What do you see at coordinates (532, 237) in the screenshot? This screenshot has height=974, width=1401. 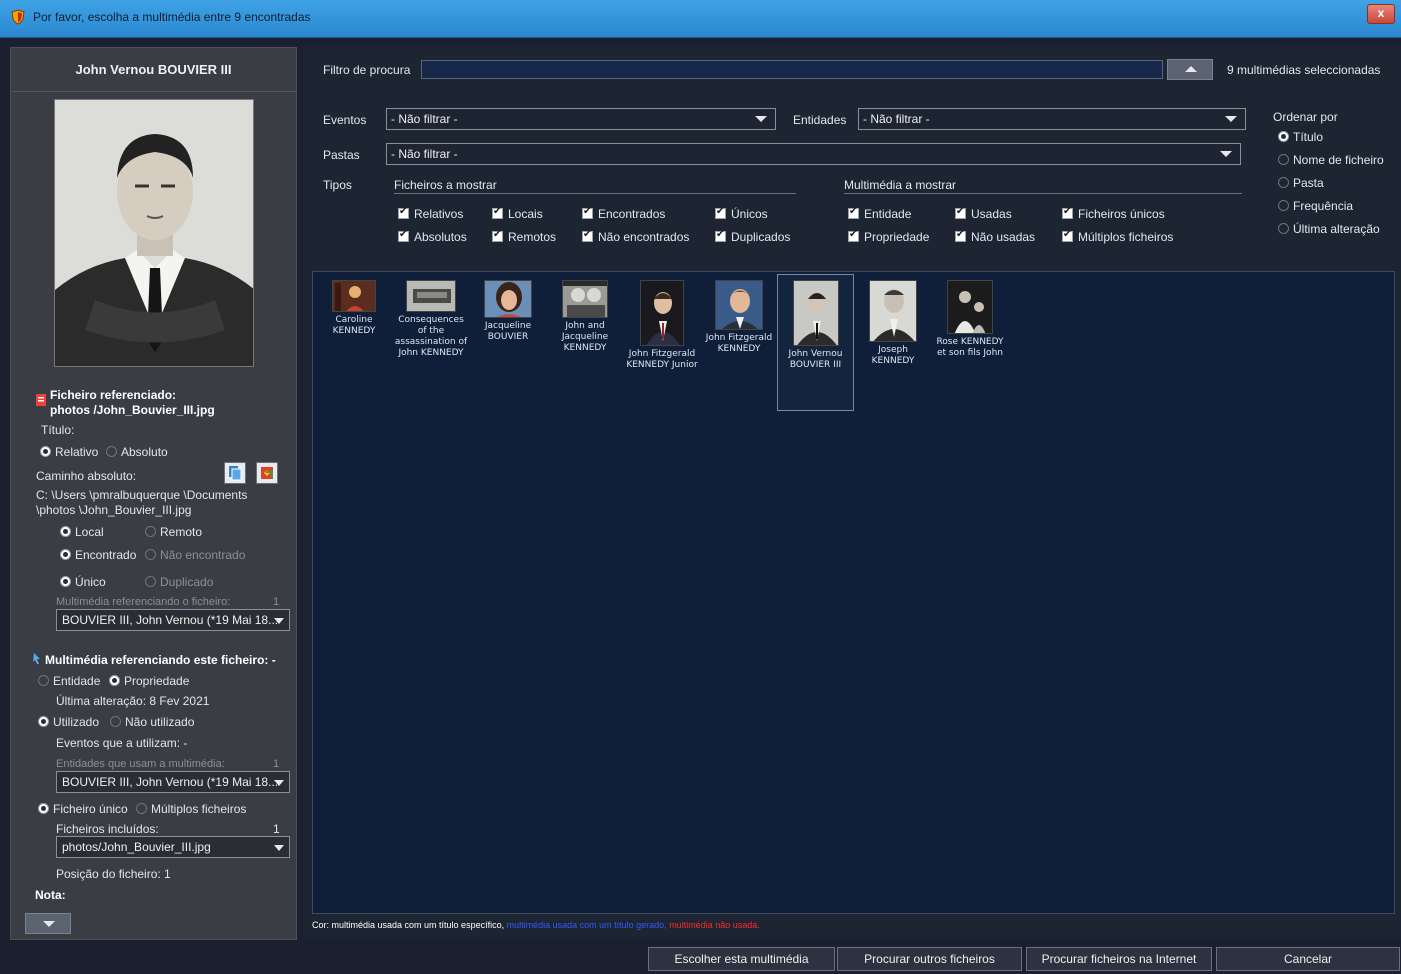 I see `check-label: Remotos` at bounding box center [532, 237].